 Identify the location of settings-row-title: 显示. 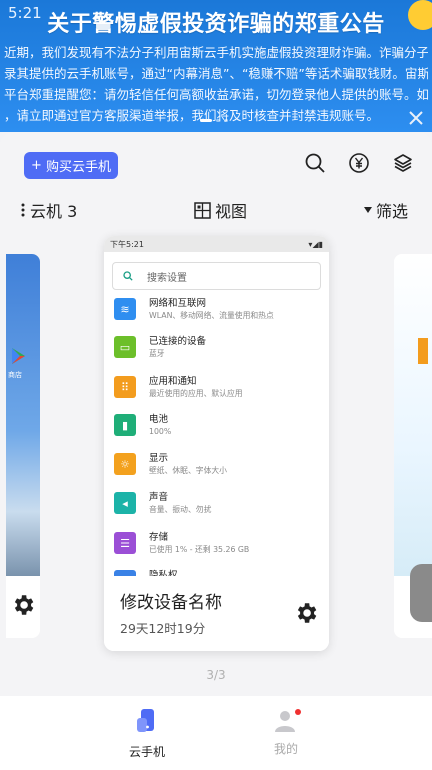
(159, 458).